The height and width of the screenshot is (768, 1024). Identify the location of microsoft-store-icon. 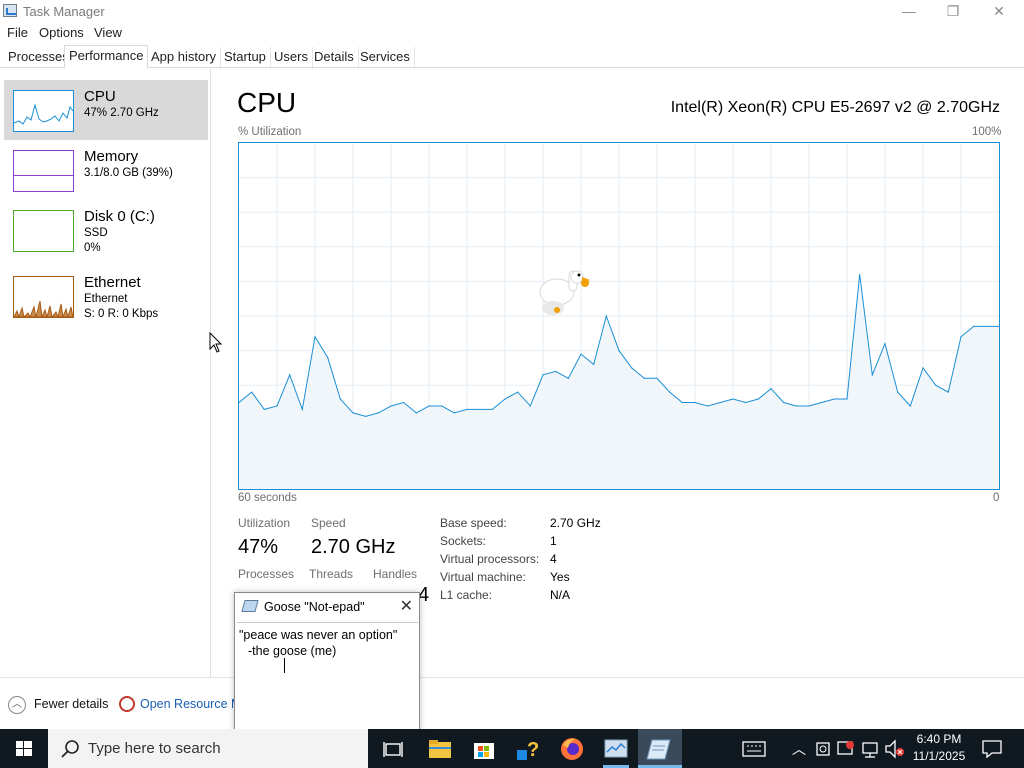
(484, 749).